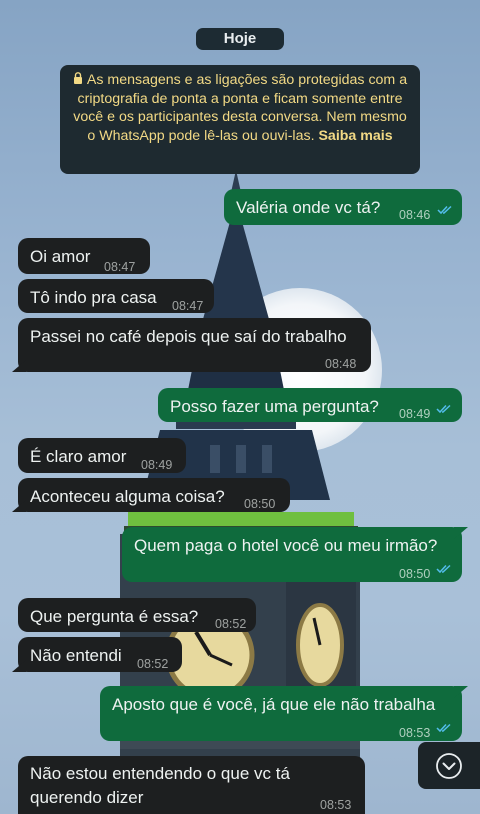 This screenshot has height=814, width=480. What do you see at coordinates (341, 364) in the screenshot?
I see `message-time: 08:48` at bounding box center [341, 364].